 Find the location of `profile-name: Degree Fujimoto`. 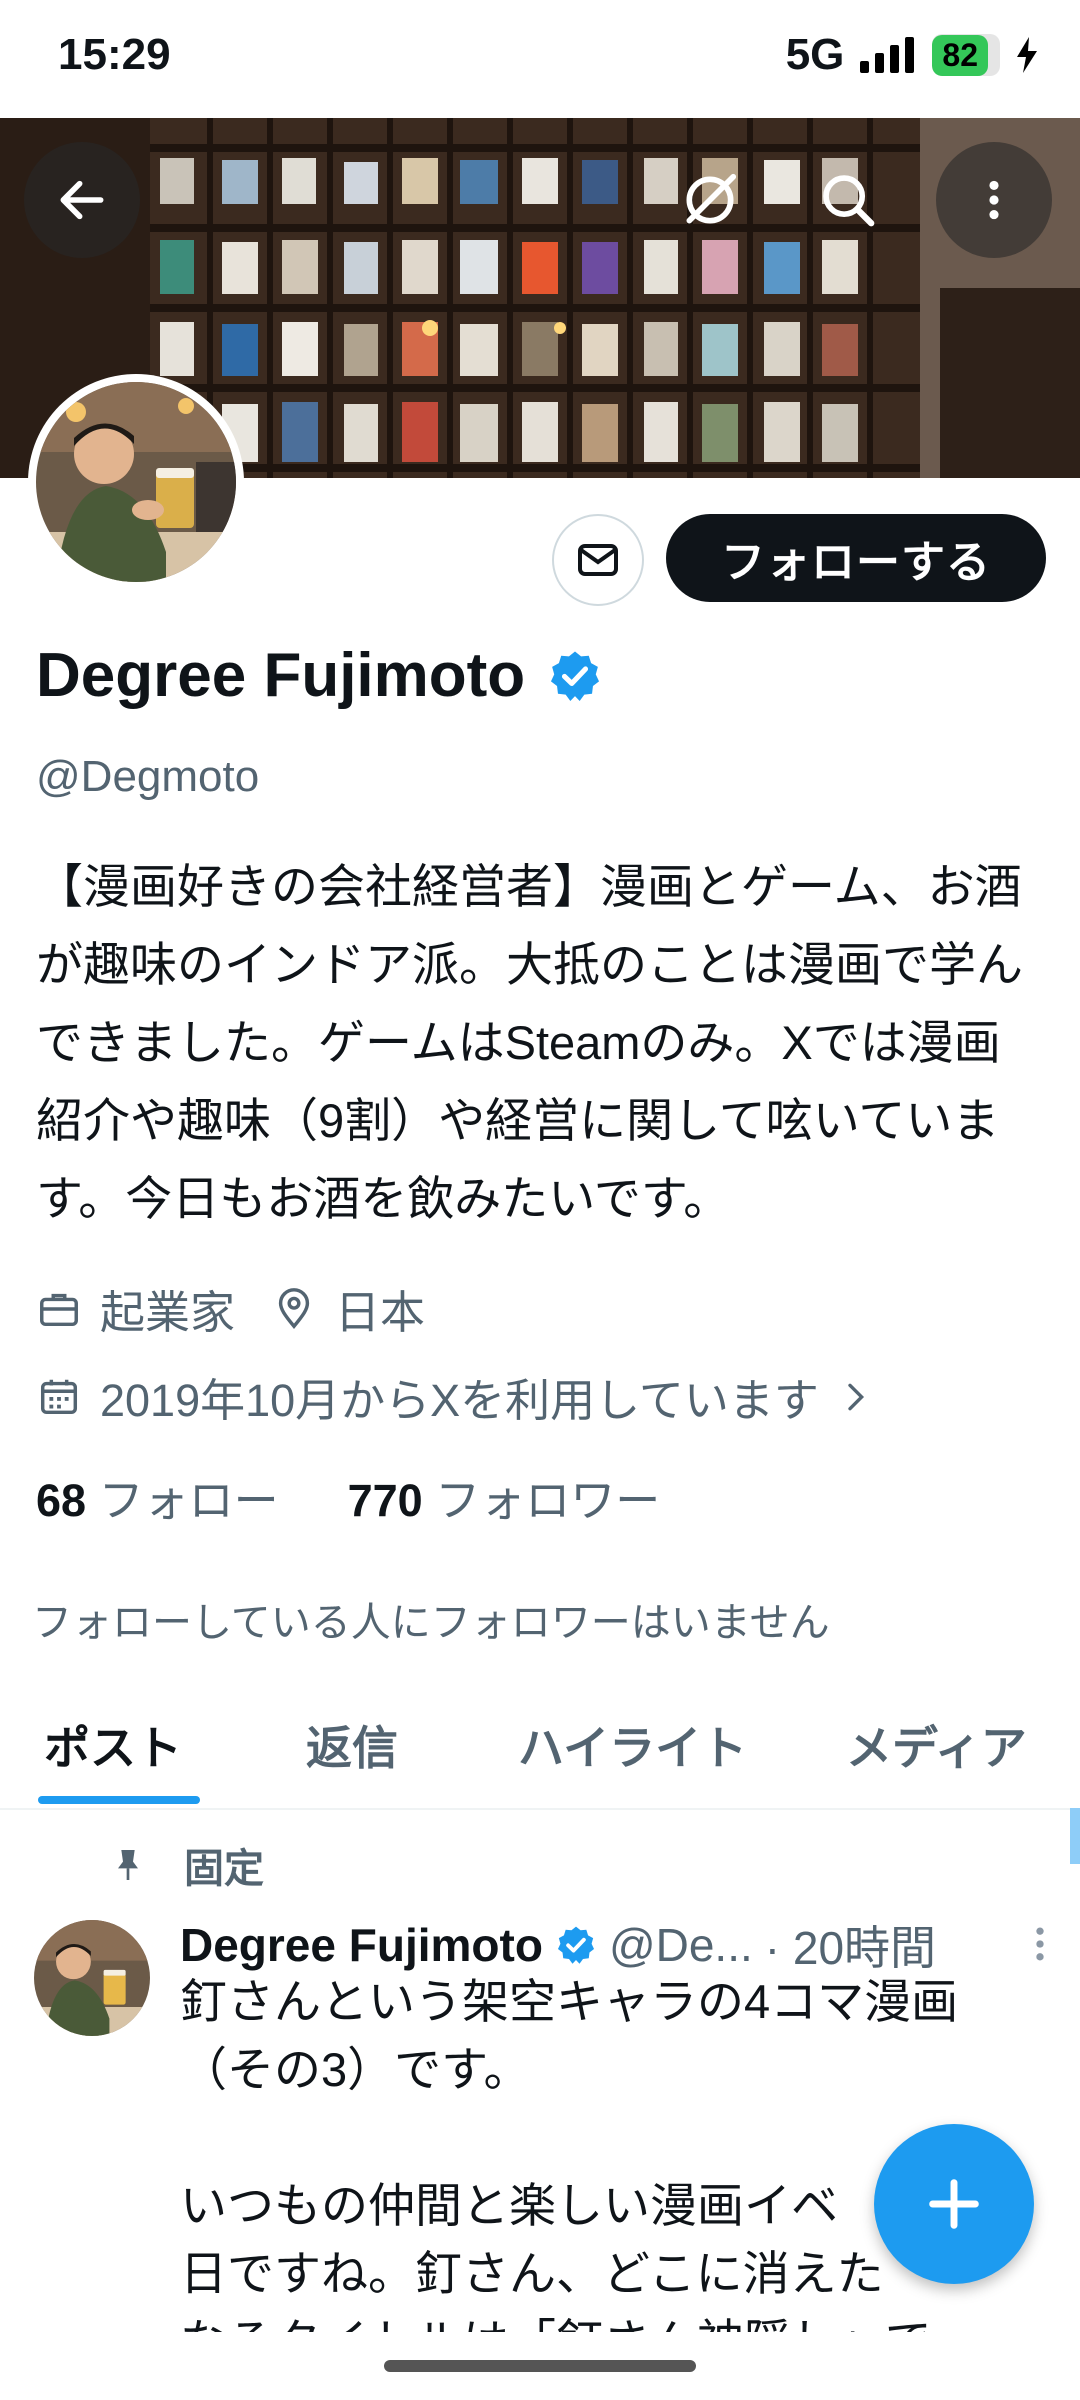

profile-name: Degree Fujimoto is located at coordinates (281, 675).